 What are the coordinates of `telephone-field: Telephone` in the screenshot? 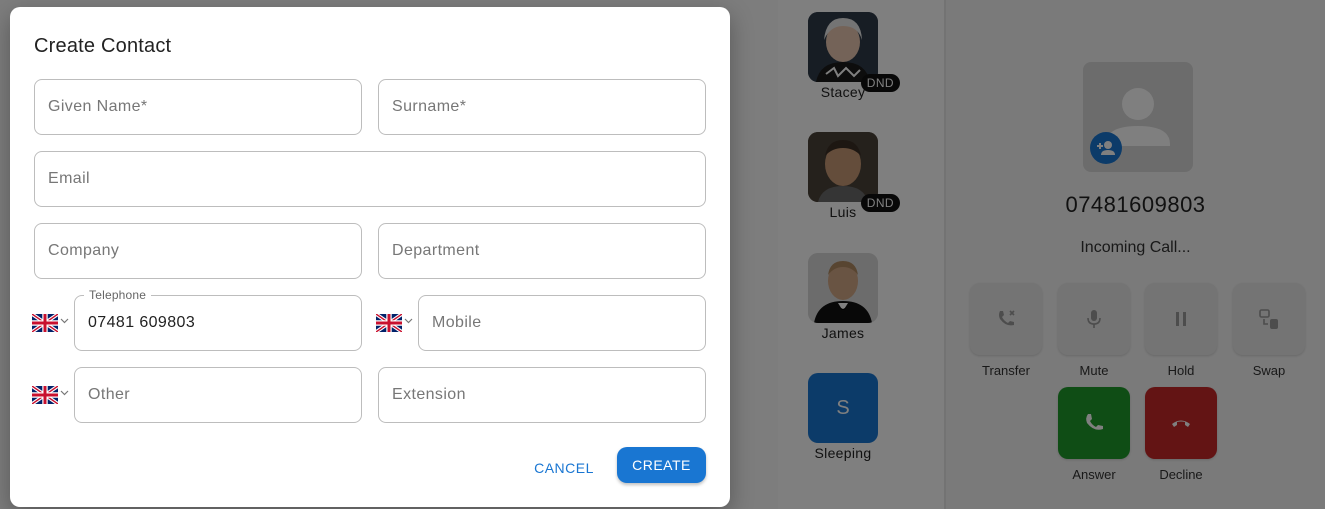 It's located at (218, 319).